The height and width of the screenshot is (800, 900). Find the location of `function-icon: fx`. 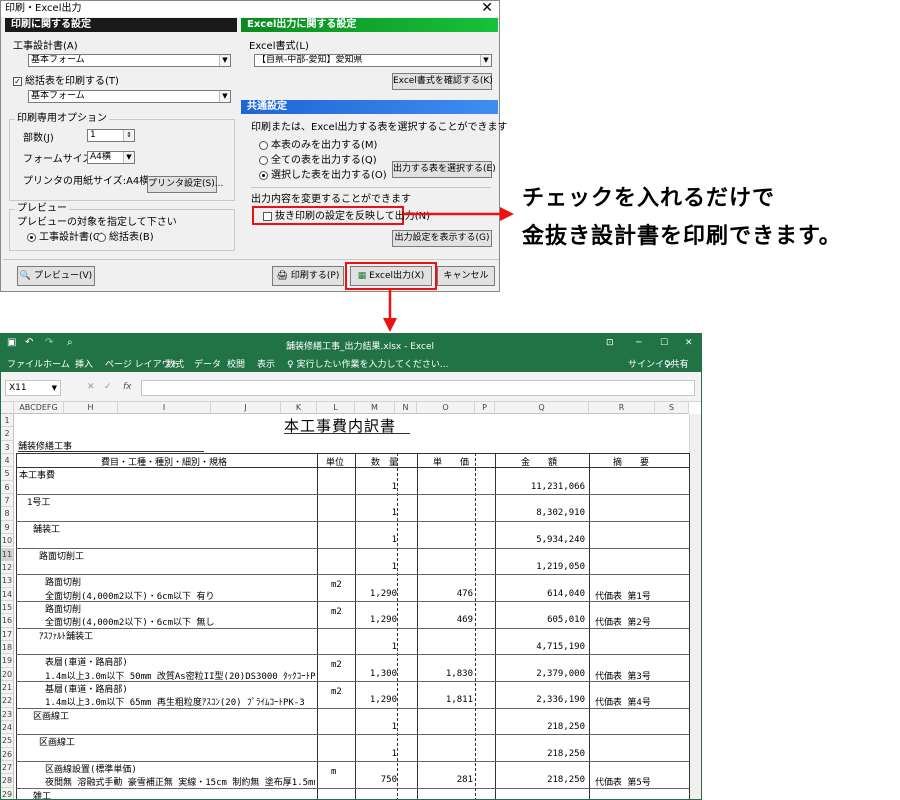

function-icon: fx is located at coordinates (127, 387).